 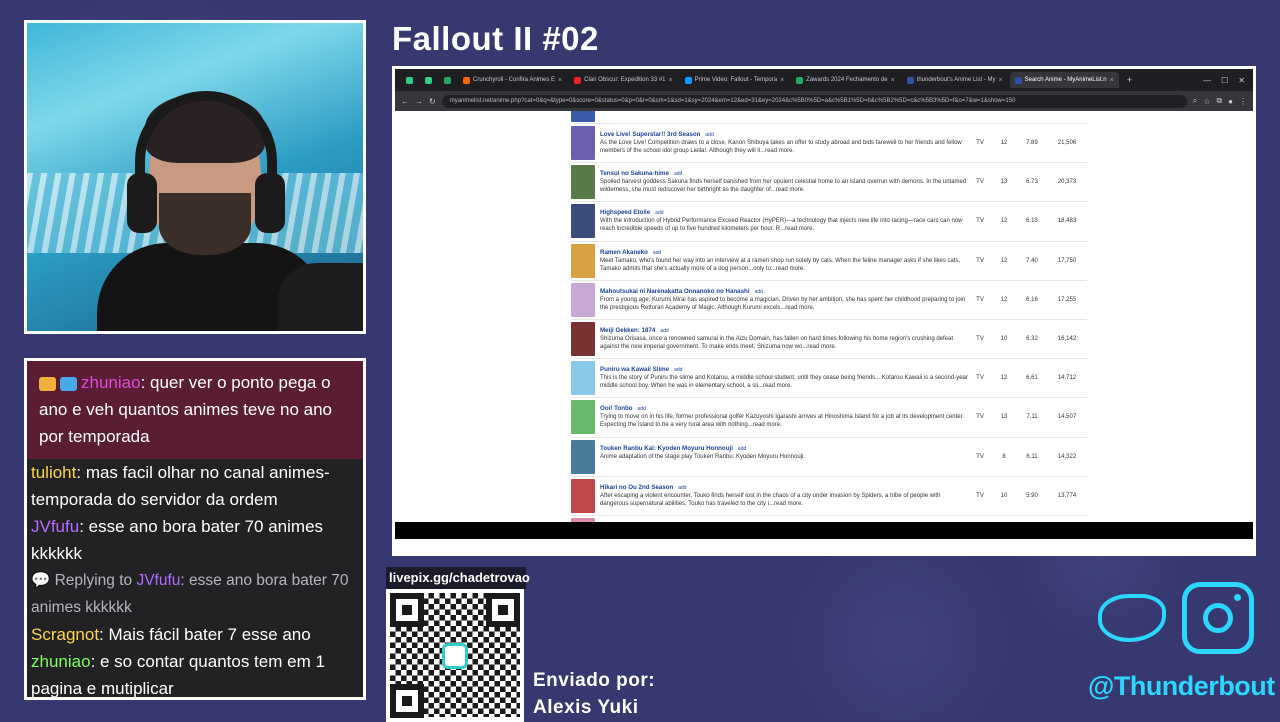 What do you see at coordinates (623, 80) in the screenshot?
I see `browser-tab: Clair Obscur: Expedition 33 #1 ×` at bounding box center [623, 80].